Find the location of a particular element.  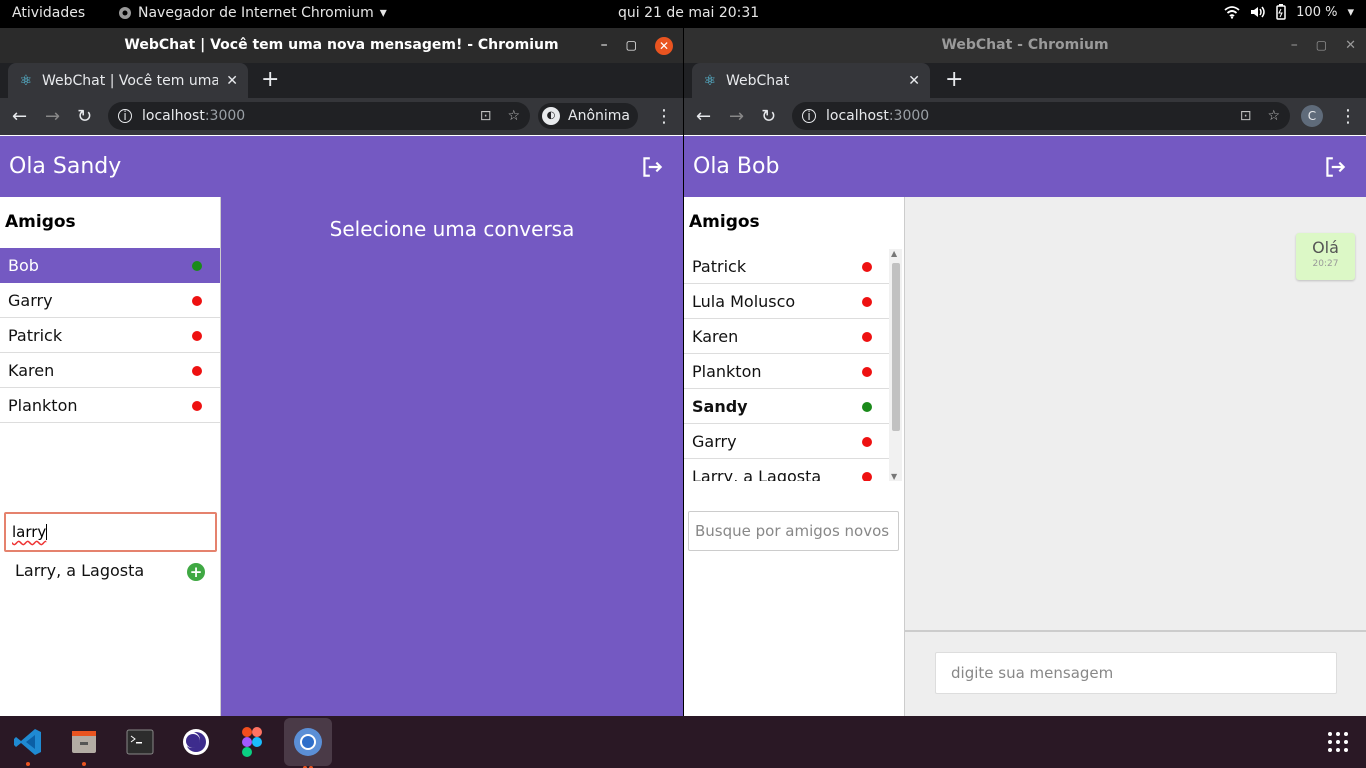

friend-name: Lula Molusco is located at coordinates (744, 301).